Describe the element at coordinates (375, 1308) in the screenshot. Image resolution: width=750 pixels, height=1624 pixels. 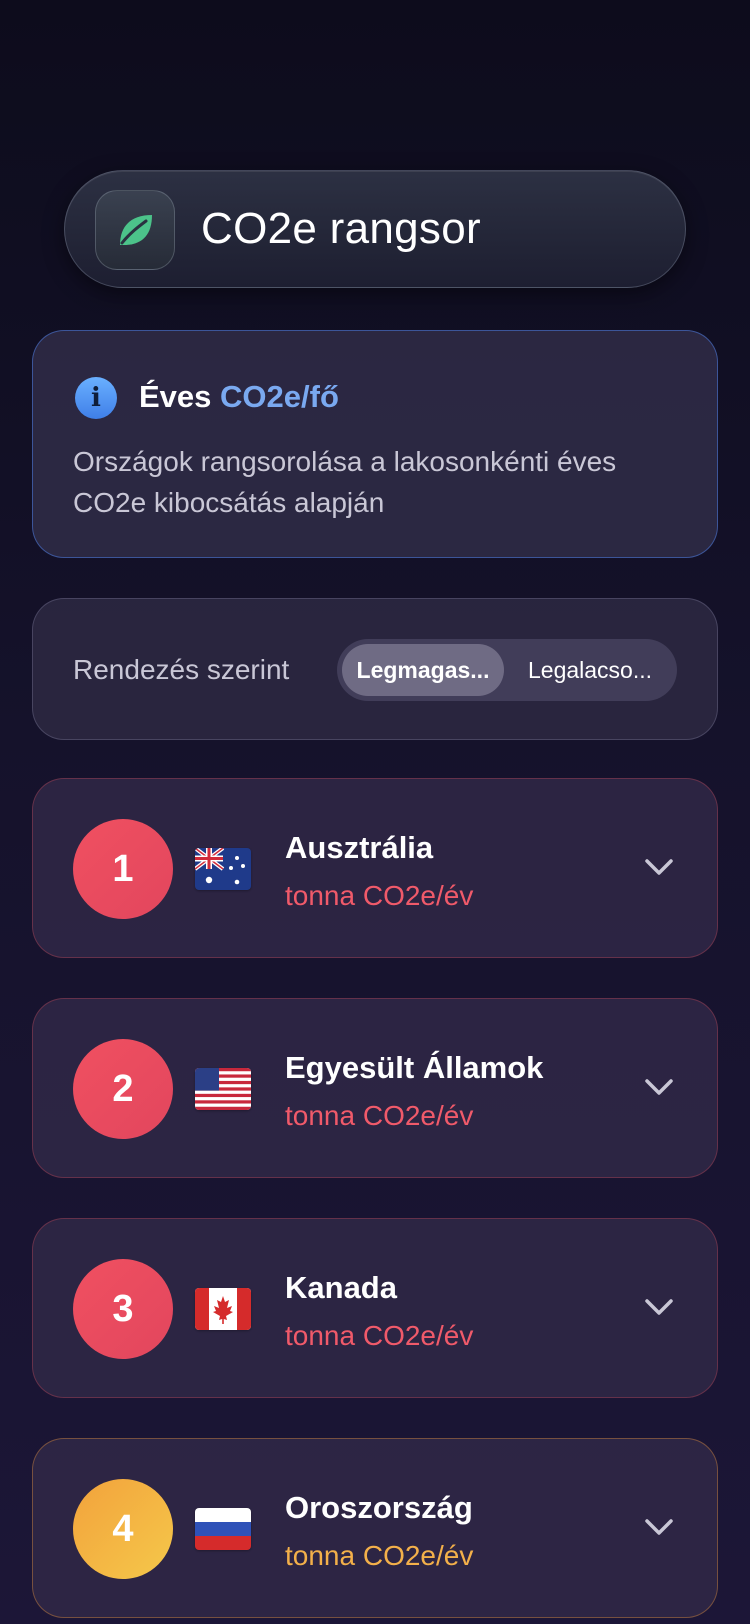
I see `ranking-item: 3 Kanada tonna CO2e/év` at that location.